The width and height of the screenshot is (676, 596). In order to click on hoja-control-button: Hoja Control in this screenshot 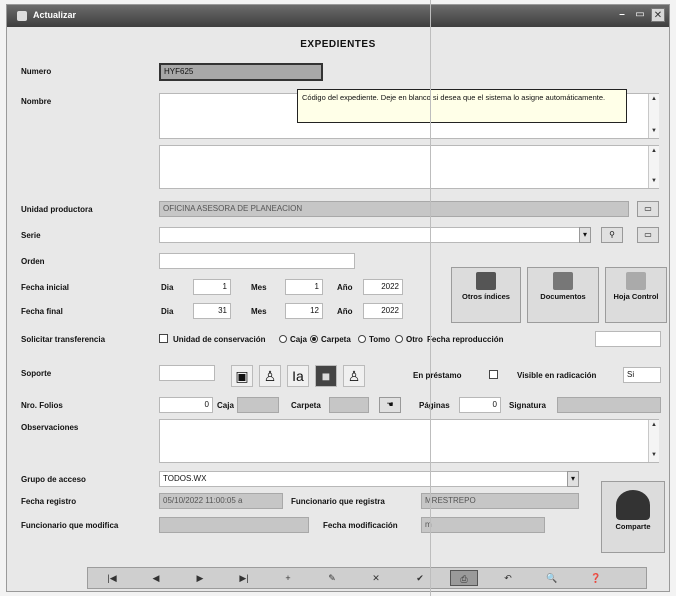, I will do `click(636, 295)`.